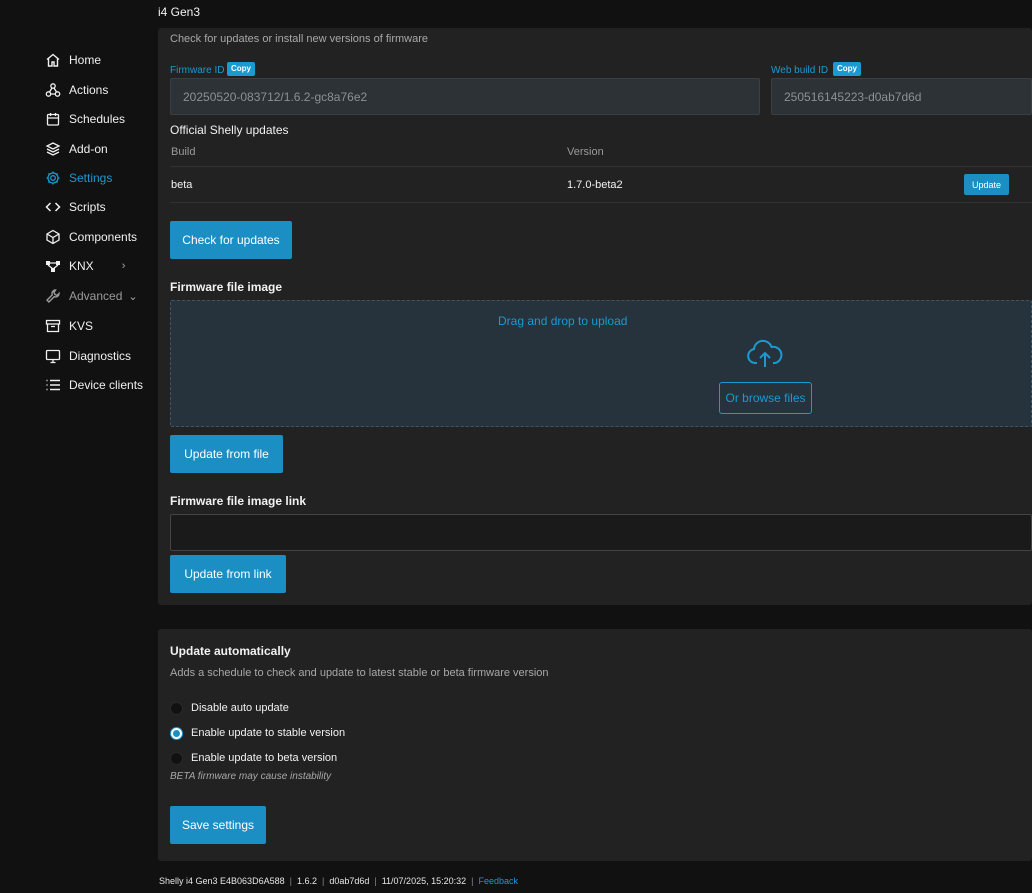  I want to click on actions-icon, so click(53, 90).